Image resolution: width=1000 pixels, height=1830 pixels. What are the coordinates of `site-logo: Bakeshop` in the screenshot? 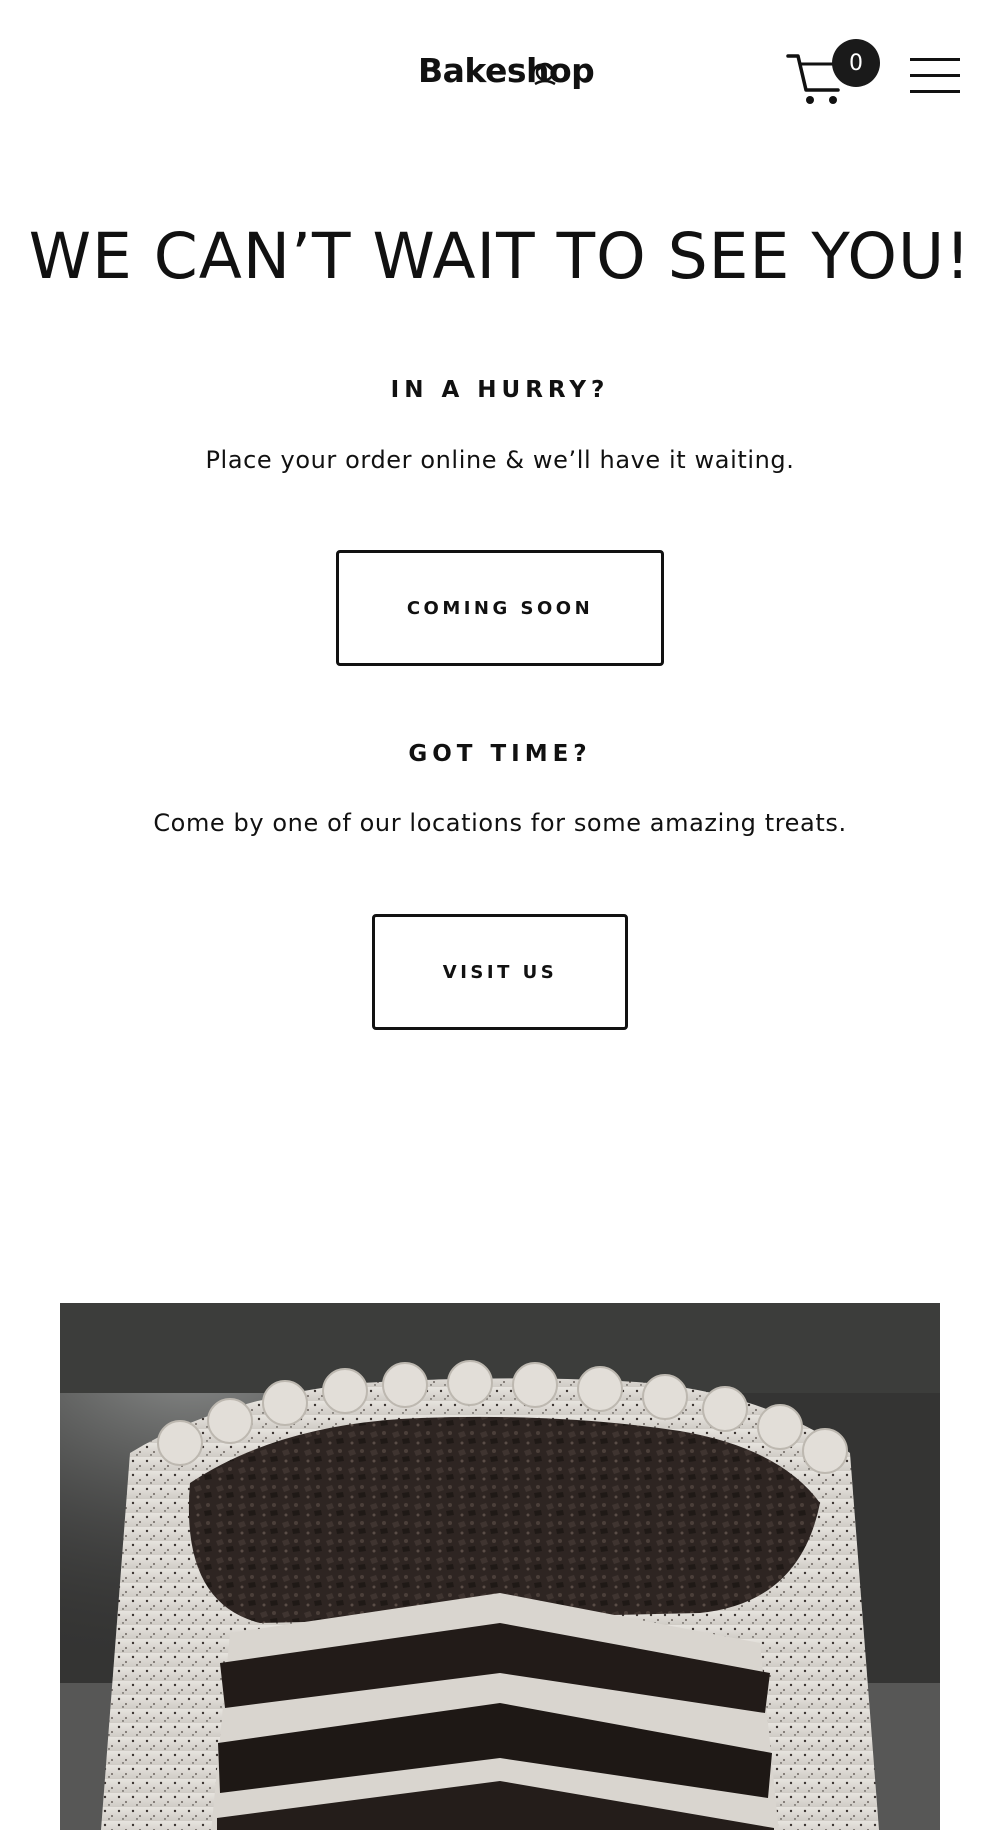 It's located at (506, 70).